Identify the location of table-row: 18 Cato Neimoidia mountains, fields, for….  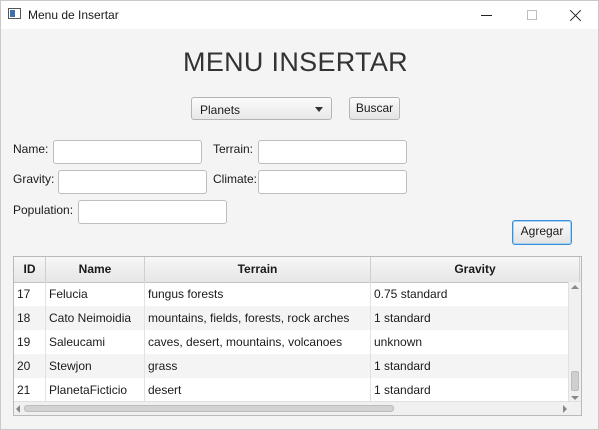
(292, 318).